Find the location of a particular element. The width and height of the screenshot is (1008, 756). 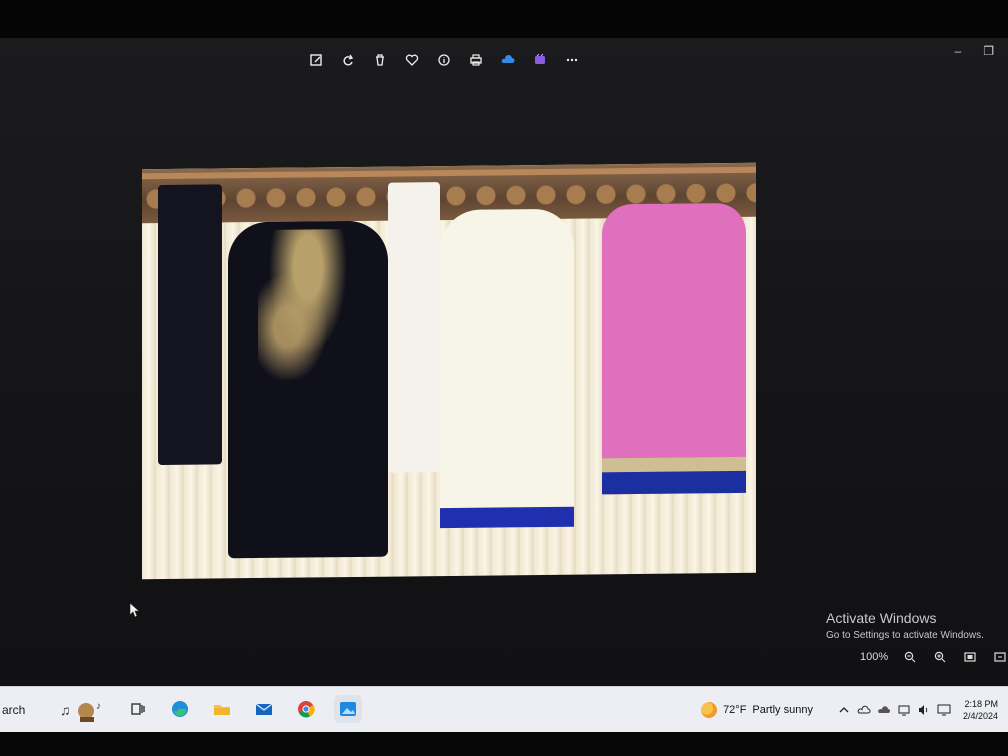

window-controls: – ❐ is located at coordinates (974, 51).